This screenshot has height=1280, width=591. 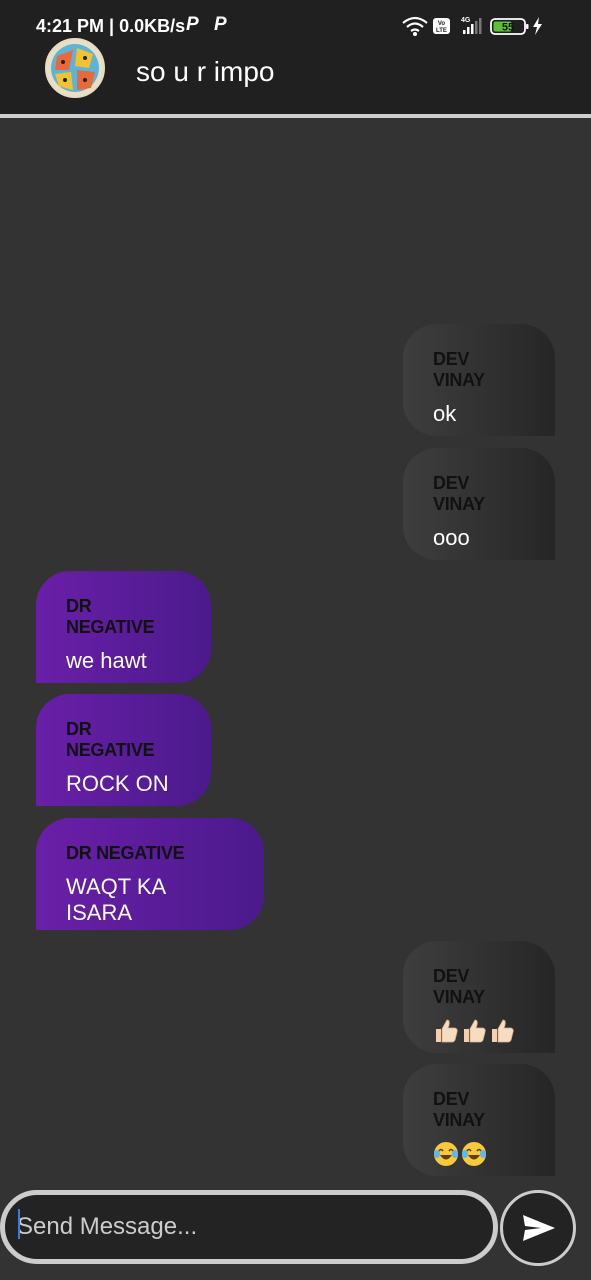 I want to click on wifi-icon, so click(x=415, y=24).